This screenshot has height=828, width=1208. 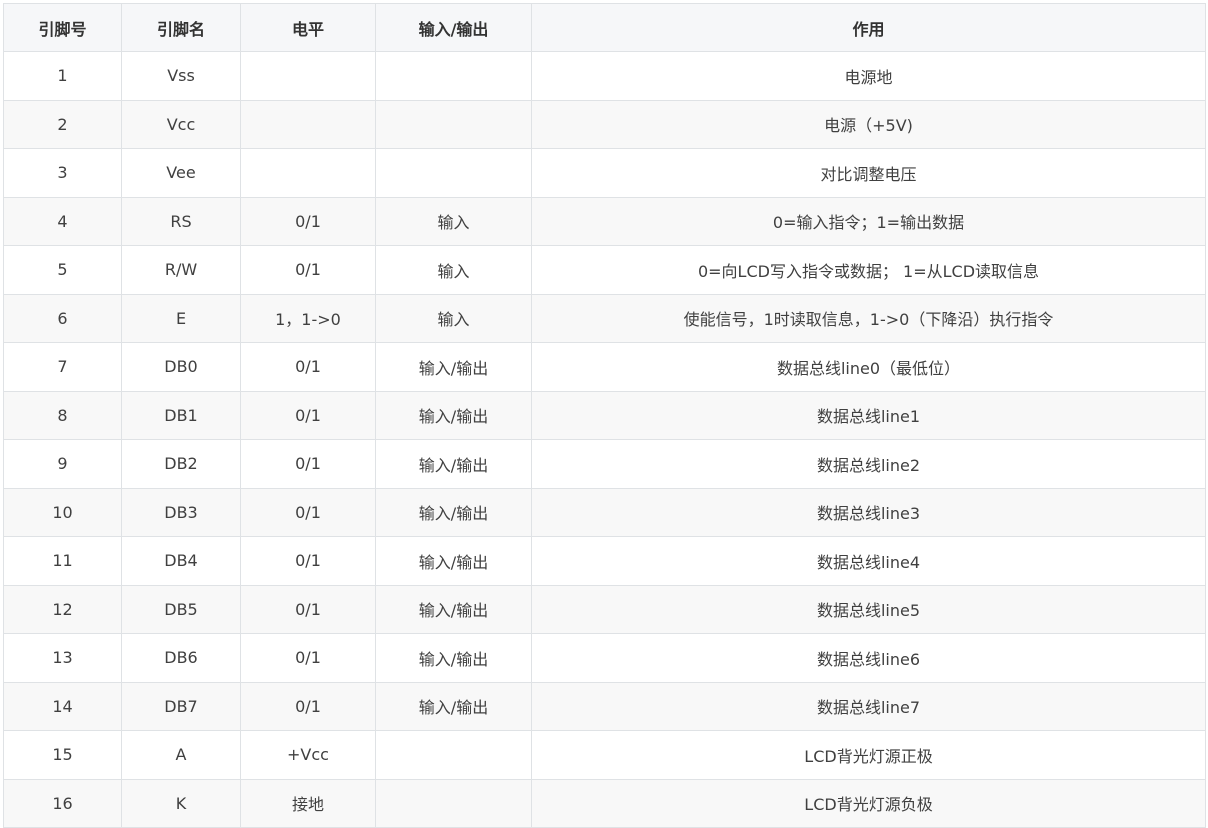 What do you see at coordinates (181, 76) in the screenshot?
I see `cell-pin-name: Vss` at bounding box center [181, 76].